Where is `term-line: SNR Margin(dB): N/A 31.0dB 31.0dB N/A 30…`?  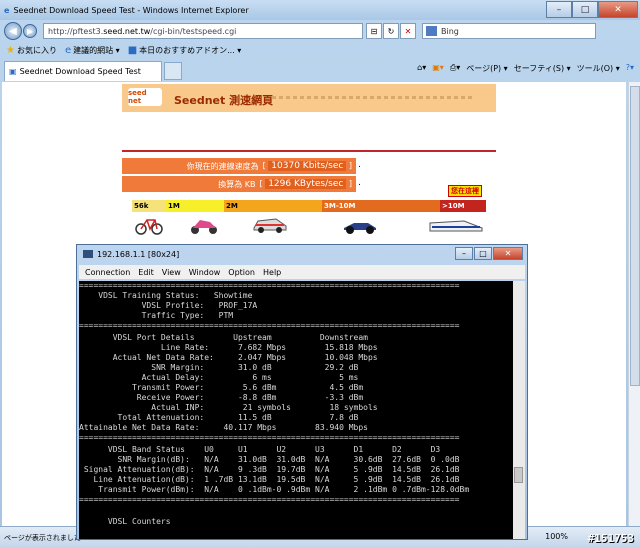
term-line: SNR Margin(dB): N/A 31.0dB 31.0dB N/A 30… is located at coordinates (269, 459).